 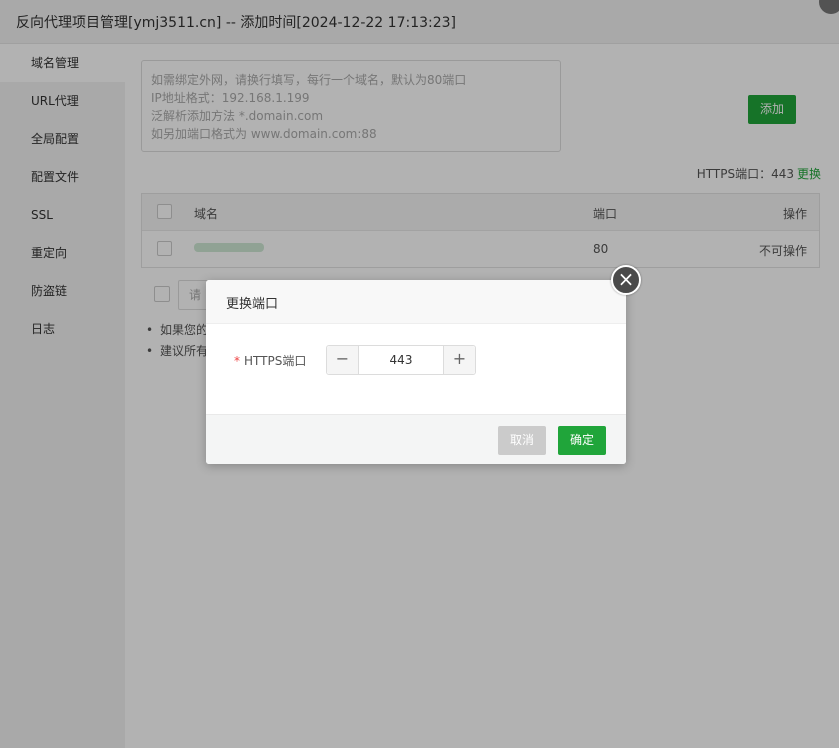 What do you see at coordinates (582, 440) in the screenshot?
I see `confirm-button: 确定` at bounding box center [582, 440].